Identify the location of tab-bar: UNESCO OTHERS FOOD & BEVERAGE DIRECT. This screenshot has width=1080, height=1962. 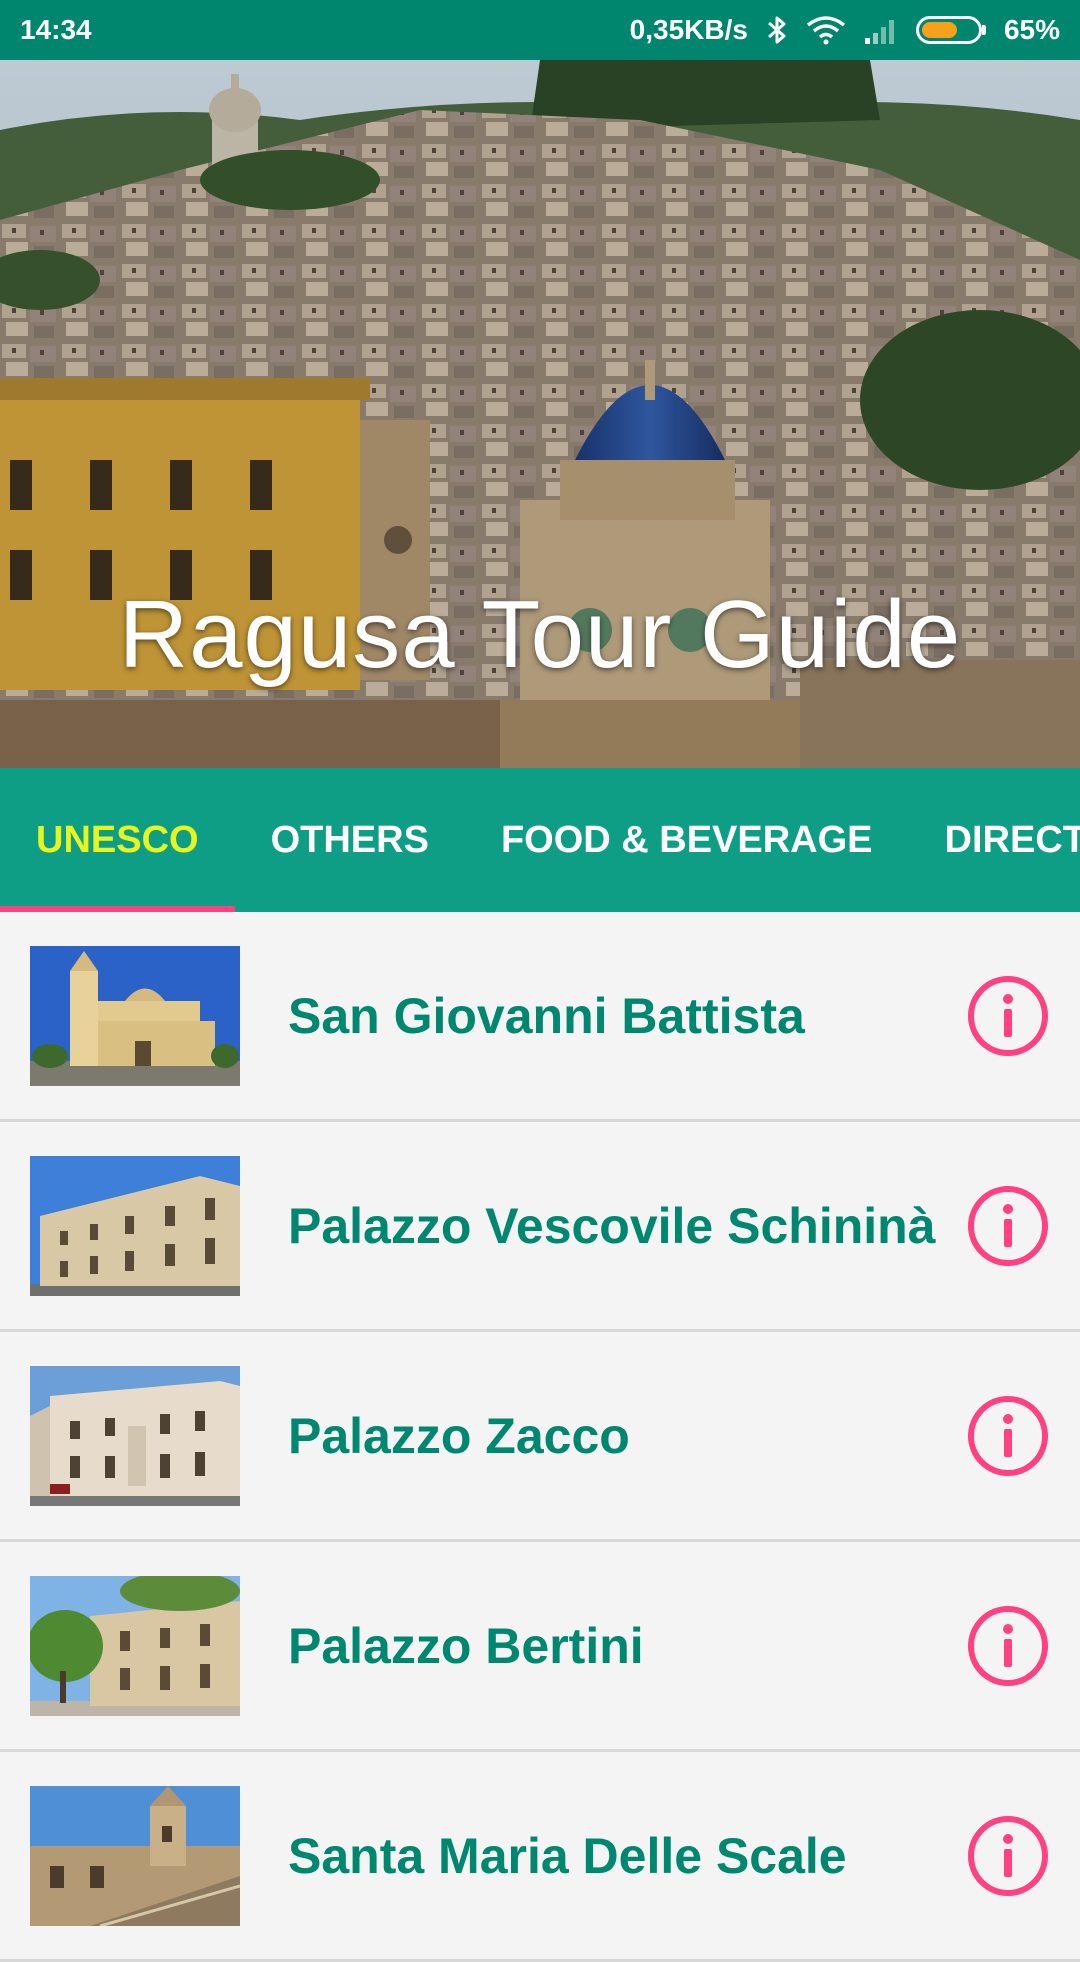
(540, 840).